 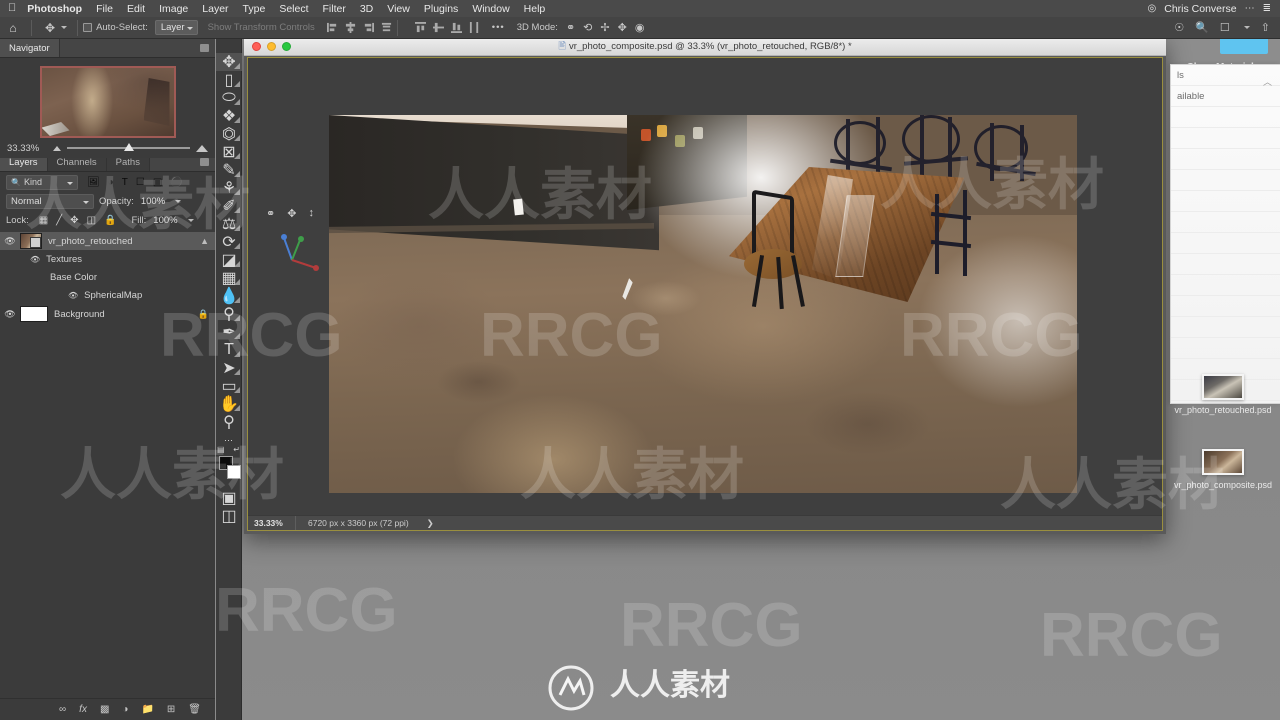 What do you see at coordinates (221, 449) in the screenshot?
I see `default-colors-icon: ▤` at bounding box center [221, 449].